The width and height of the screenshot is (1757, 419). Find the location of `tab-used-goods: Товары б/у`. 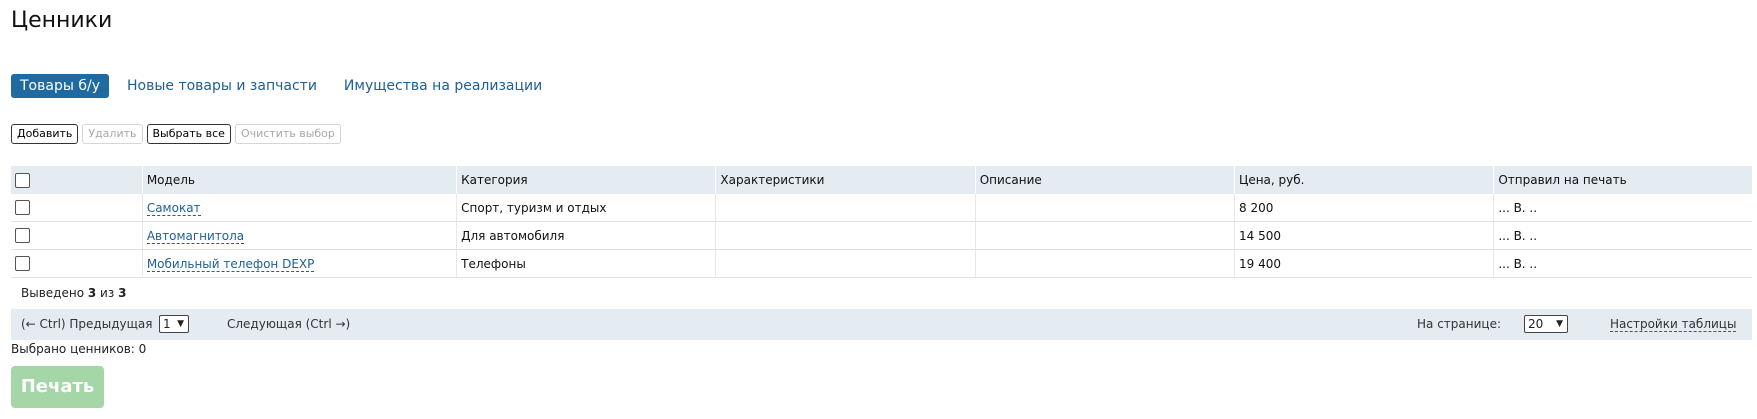

tab-used-goods: Товары б/у is located at coordinates (60, 86).